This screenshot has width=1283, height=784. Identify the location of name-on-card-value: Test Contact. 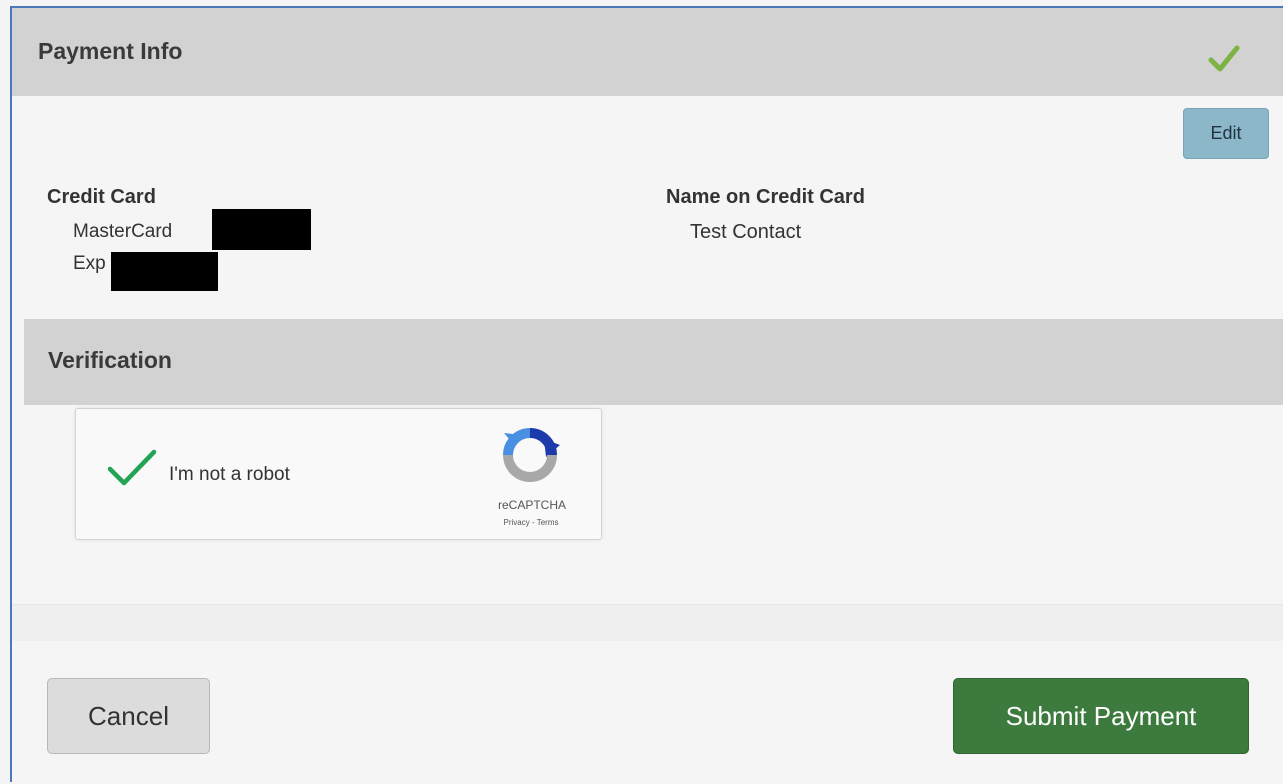
(746, 232).